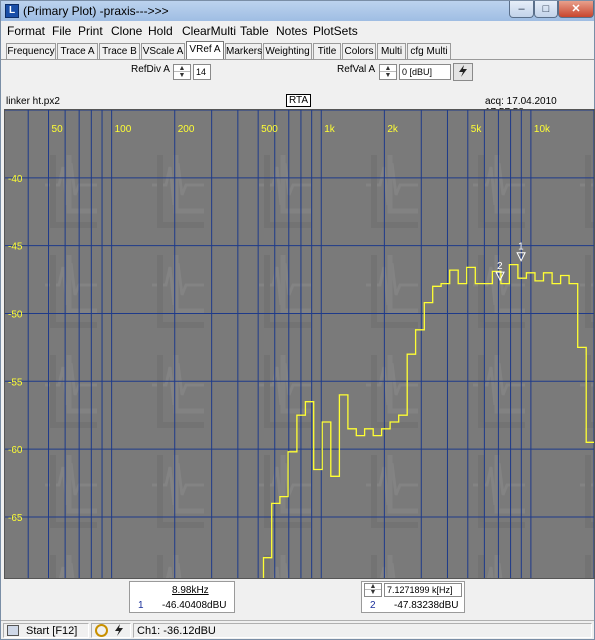 This screenshot has height=640, width=595. I want to click on cursor1-index: 1, so click(141, 605).